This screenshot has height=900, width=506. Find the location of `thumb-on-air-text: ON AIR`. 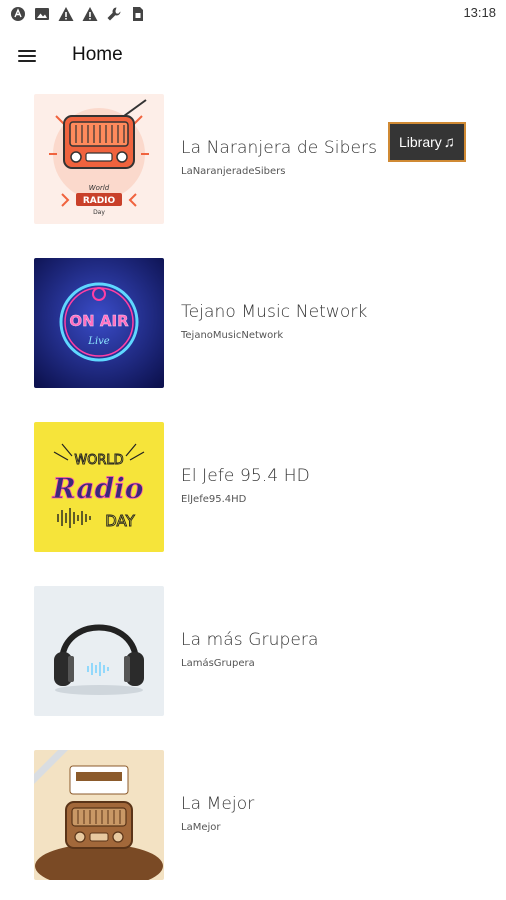

thumb-on-air-text: ON AIR is located at coordinates (99, 321).